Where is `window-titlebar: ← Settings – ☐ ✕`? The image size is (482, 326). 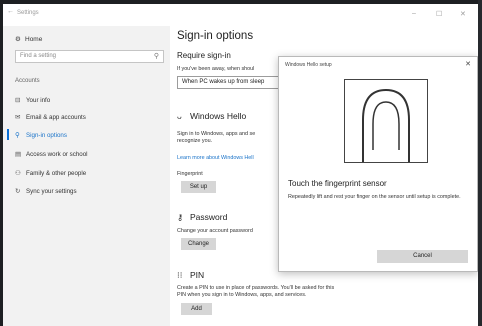
window-titlebar: ← Settings – ☐ ✕ is located at coordinates (240, 15).